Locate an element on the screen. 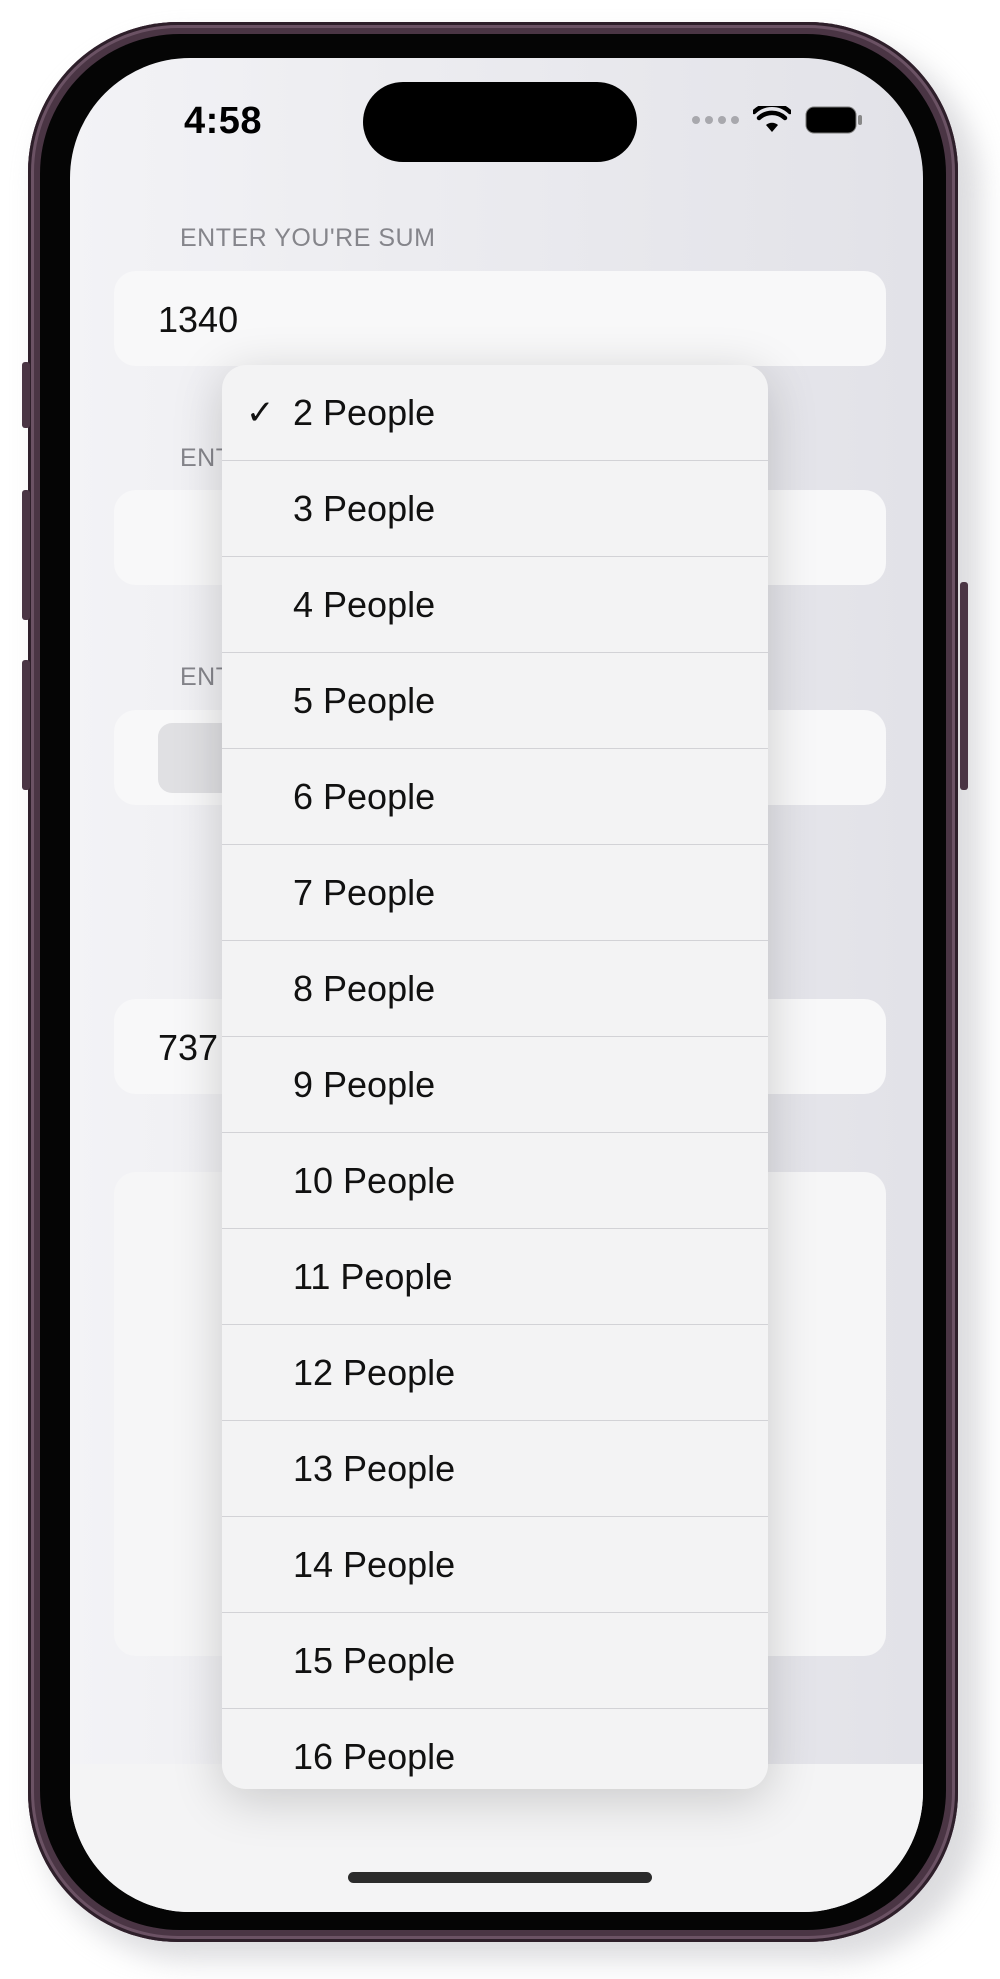  status-icons is located at coordinates (777, 120).